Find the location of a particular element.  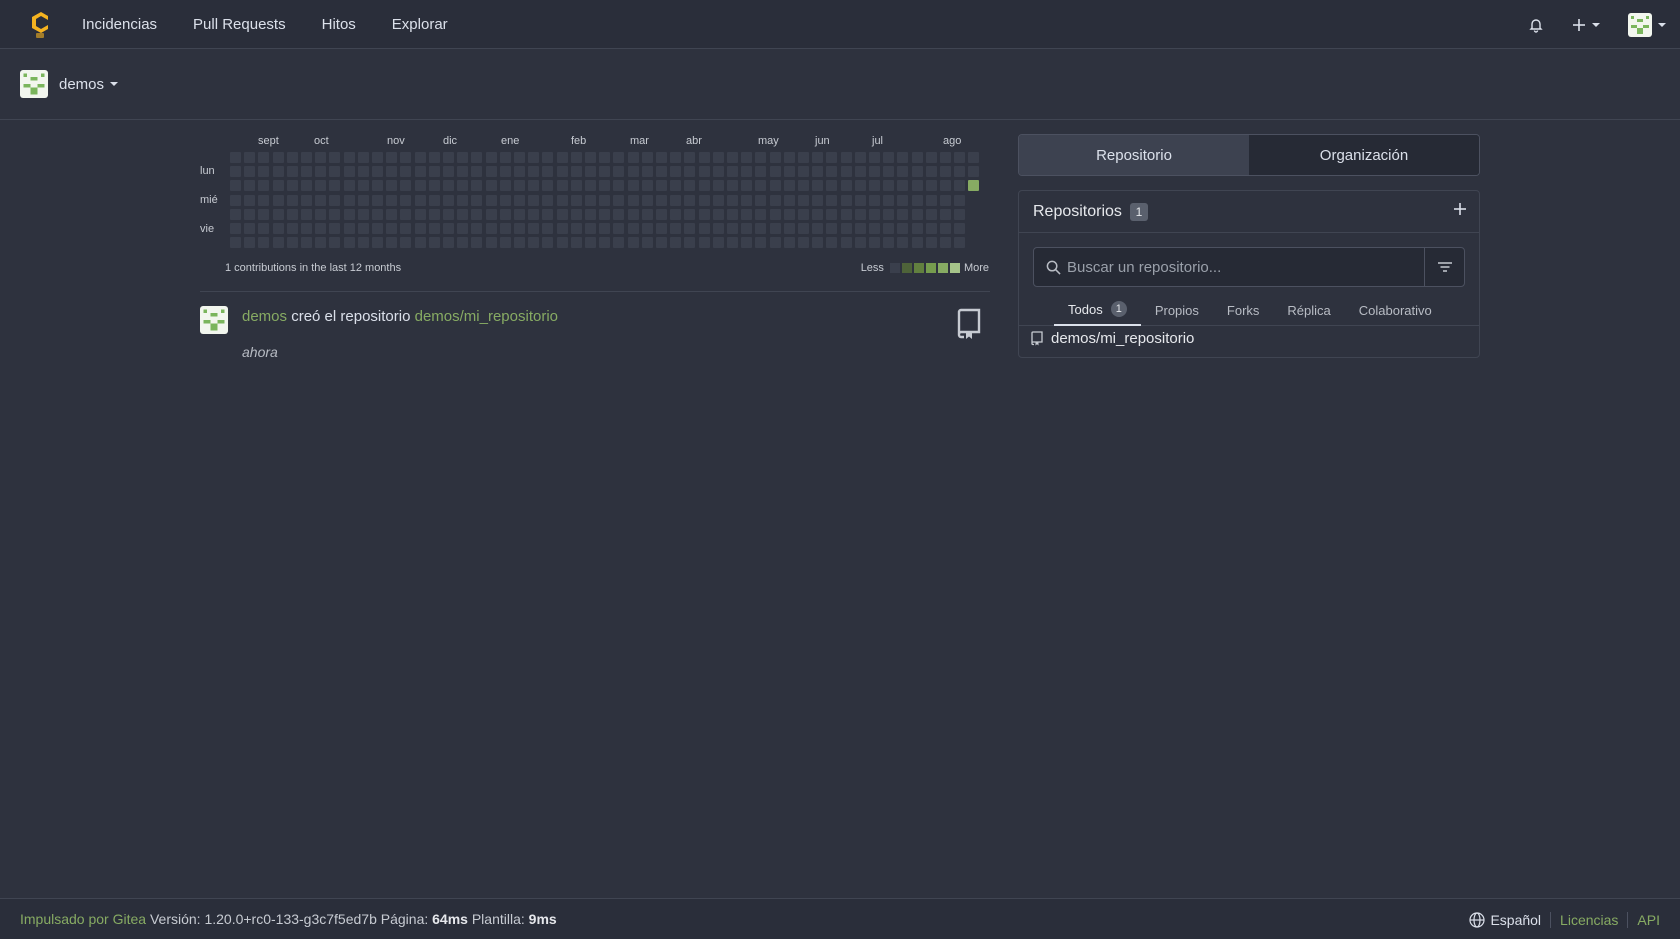

tab-mirrors: Réplica is located at coordinates (1308, 310).